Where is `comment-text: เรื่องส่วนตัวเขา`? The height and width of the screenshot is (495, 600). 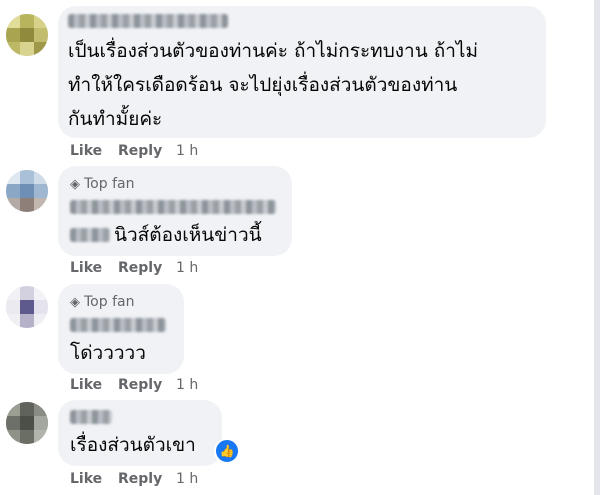 comment-text: เรื่องส่วนตัวเขา is located at coordinates (133, 445).